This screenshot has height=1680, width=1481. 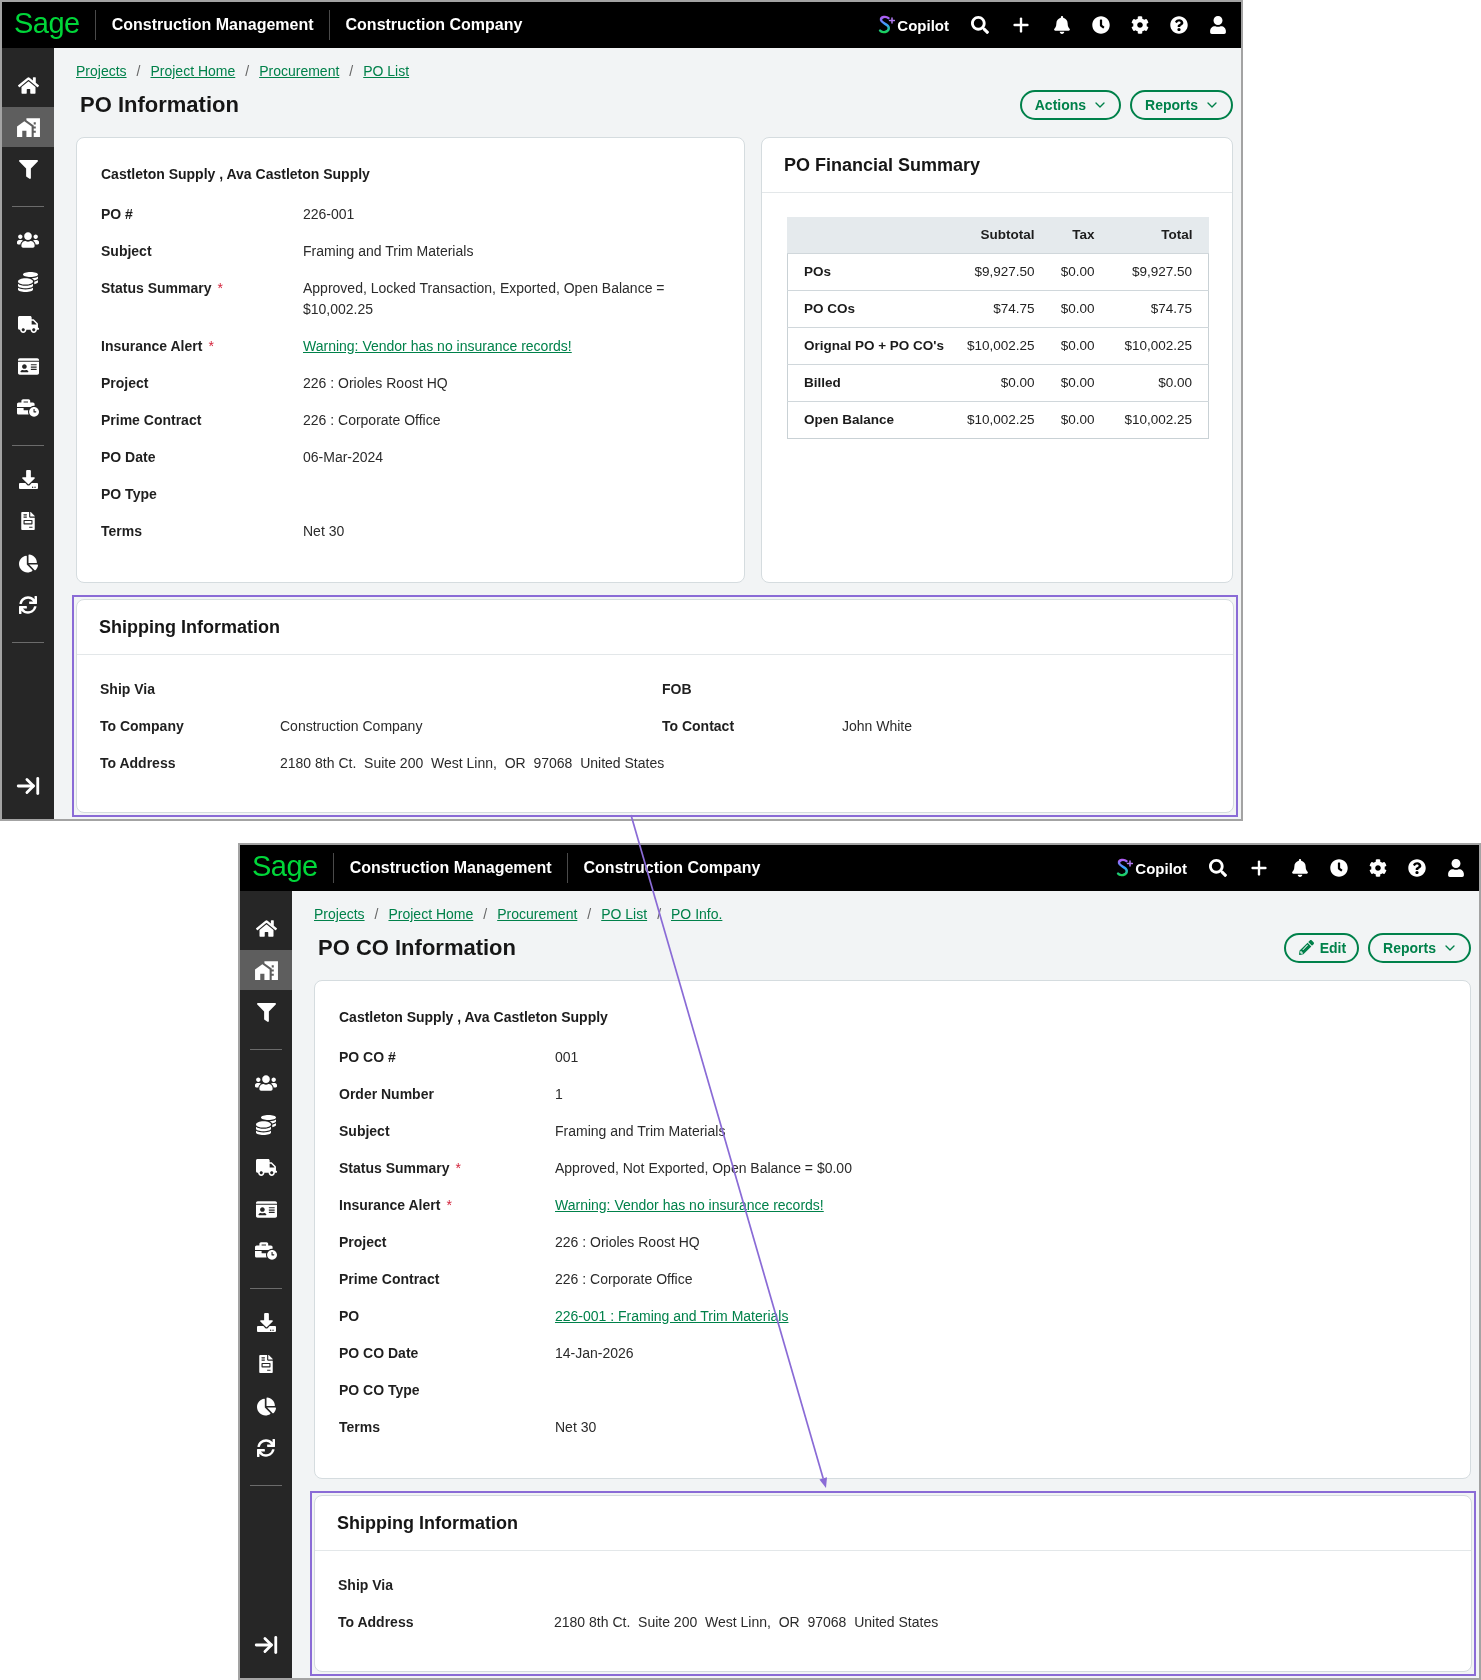 I want to click on field-value: 14-Jan-2026, so click(x=594, y=1353).